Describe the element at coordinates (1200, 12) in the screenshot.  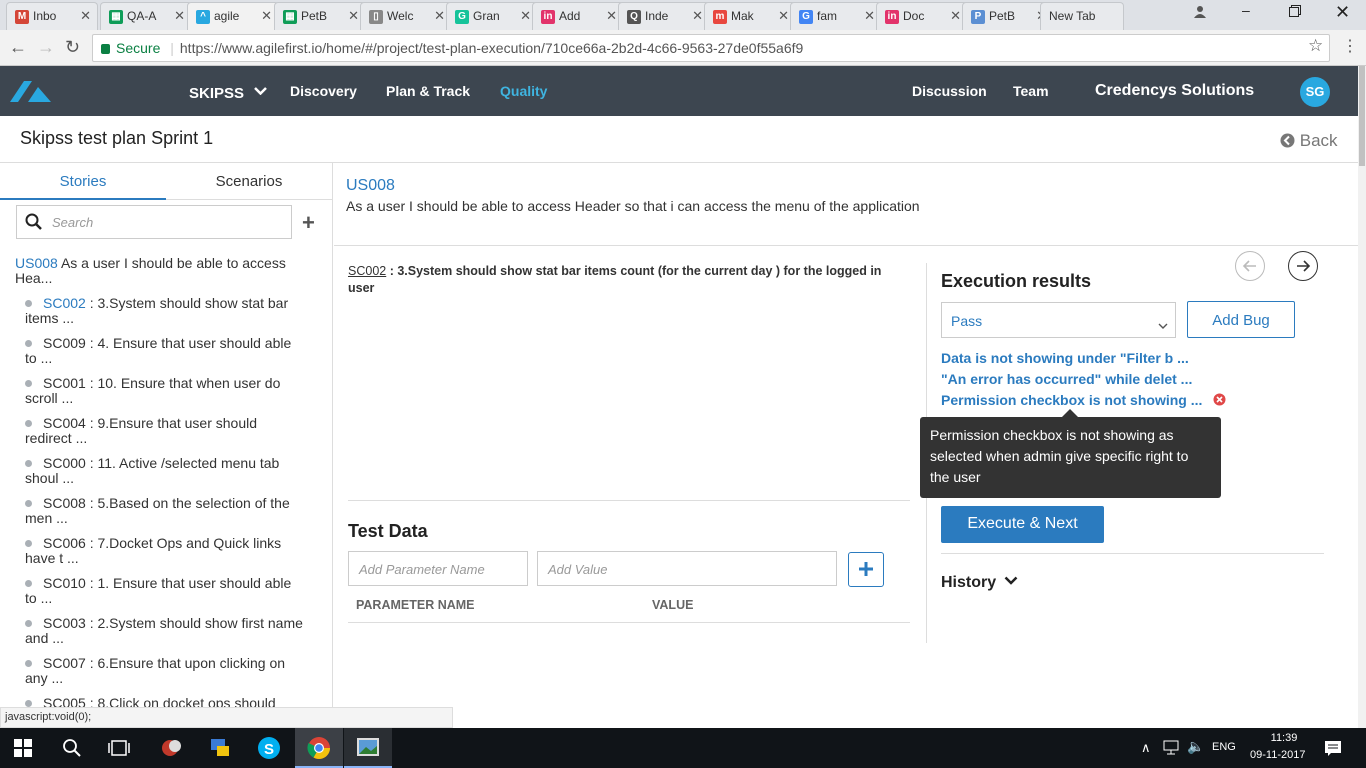
I see `profile-icon` at that location.